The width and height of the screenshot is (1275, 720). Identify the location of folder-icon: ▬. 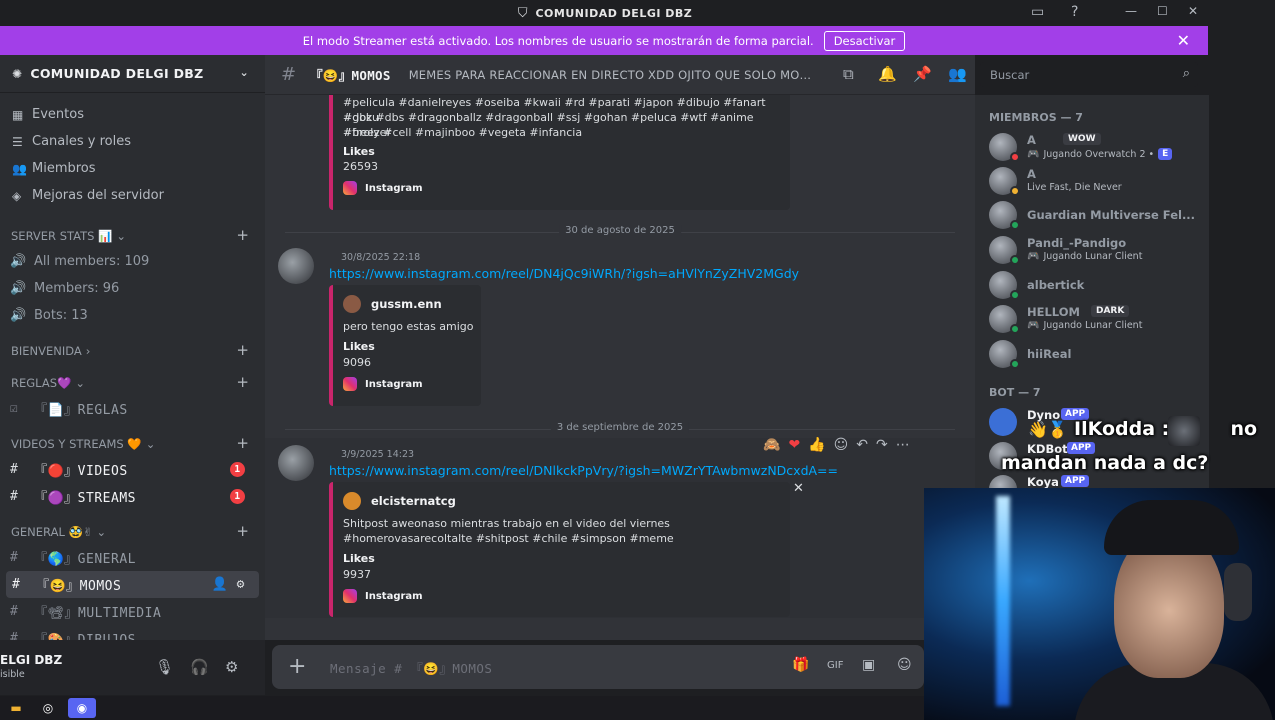
(16, 708).